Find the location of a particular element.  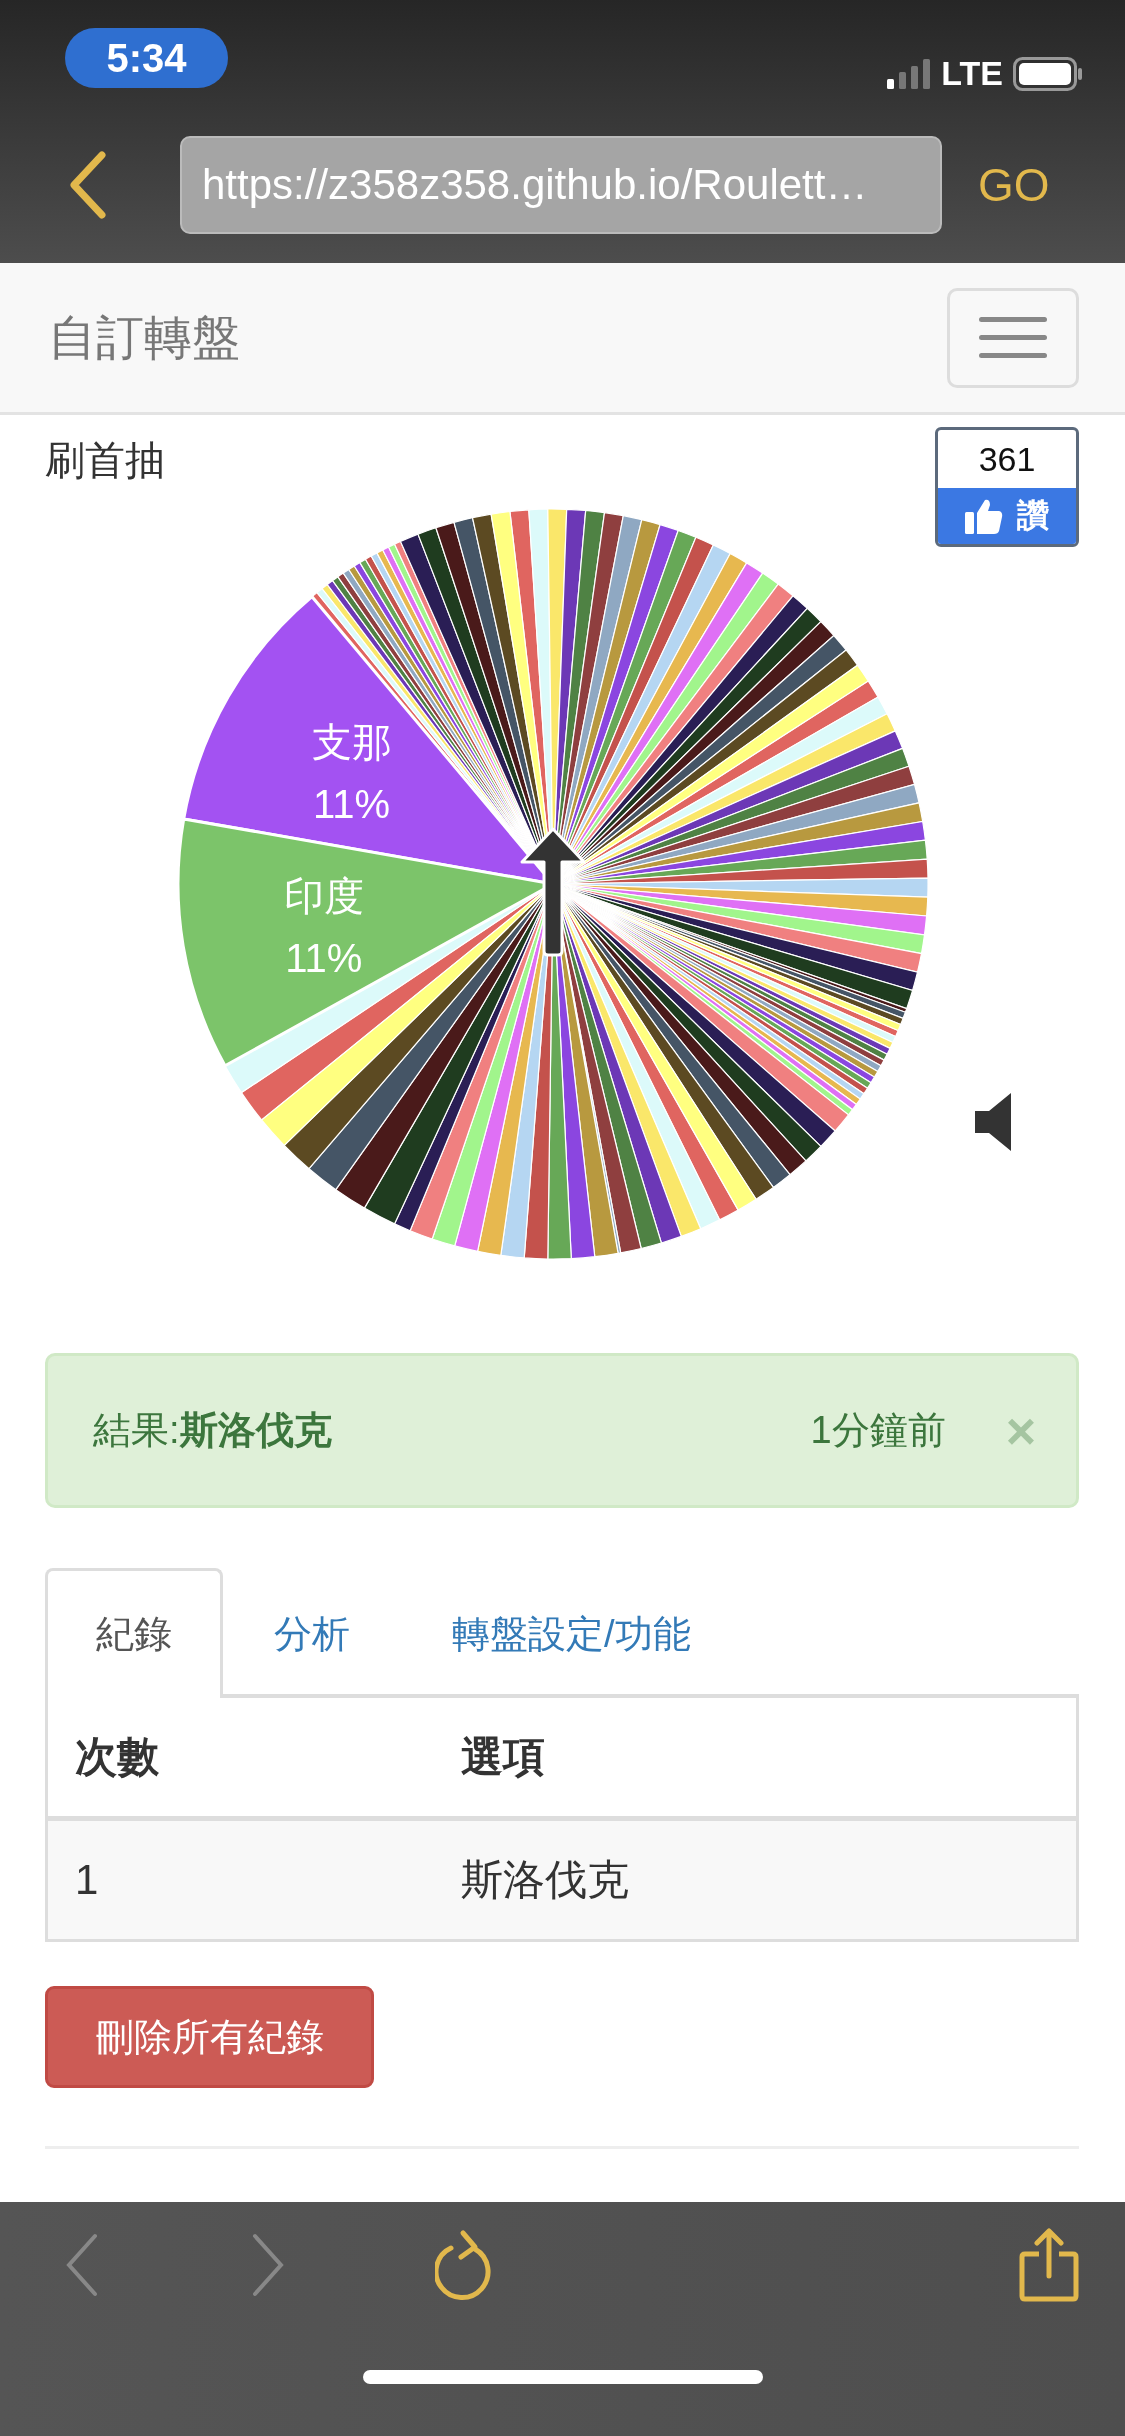

tab: 轉盤設定/功能 is located at coordinates (571, 1633).